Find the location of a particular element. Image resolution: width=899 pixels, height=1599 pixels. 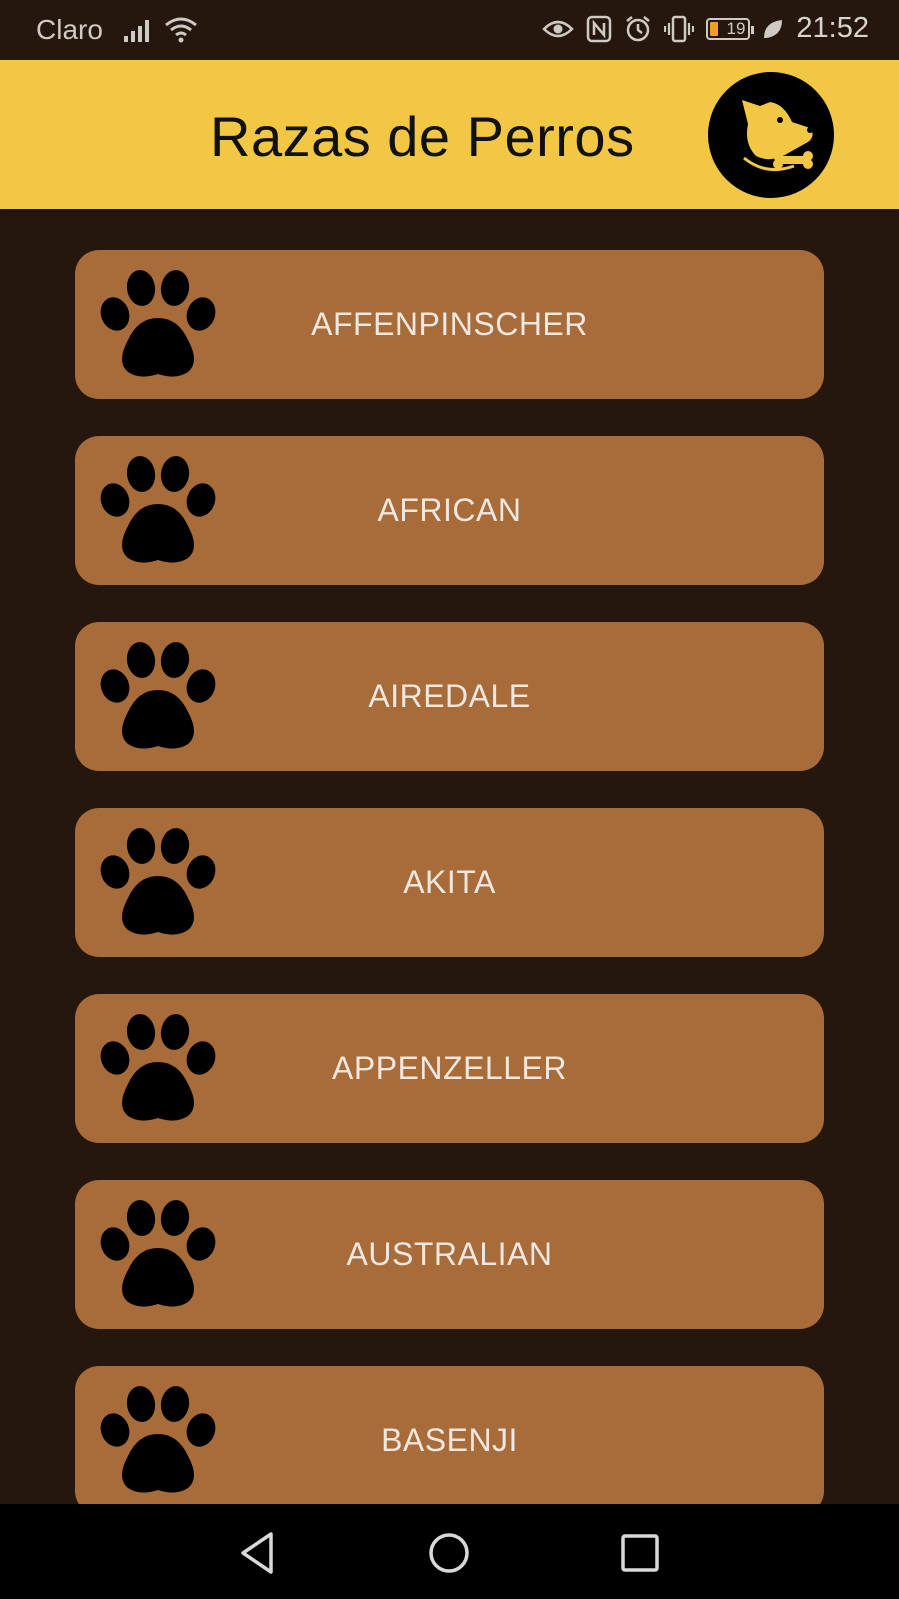

breed-list-item: AFRICAN is located at coordinates (449, 510).